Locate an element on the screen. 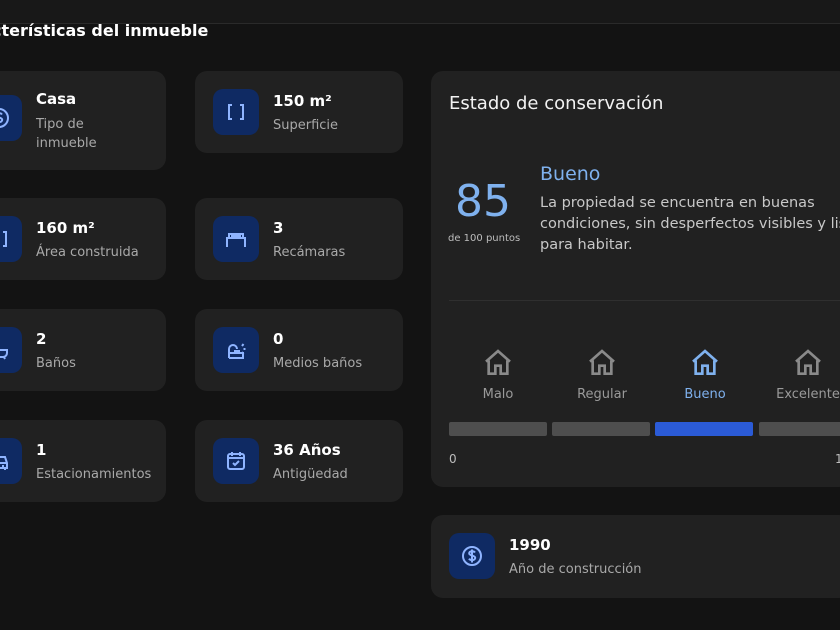 The image size is (840, 630). feature-value: 160 m² is located at coordinates (65, 228).